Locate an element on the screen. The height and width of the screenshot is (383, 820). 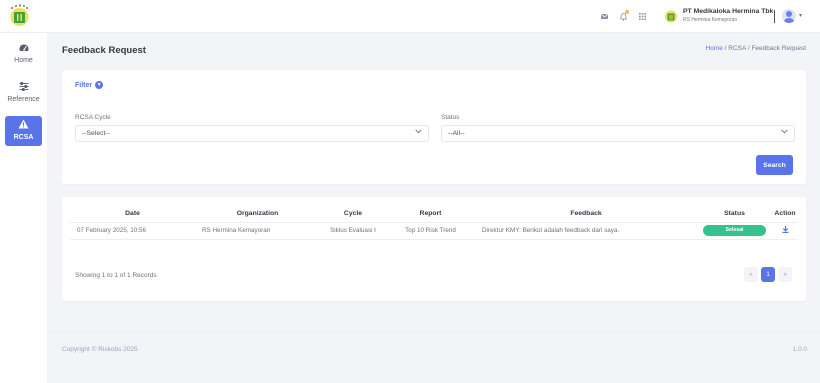
column-header-status: Status is located at coordinates (734, 214).